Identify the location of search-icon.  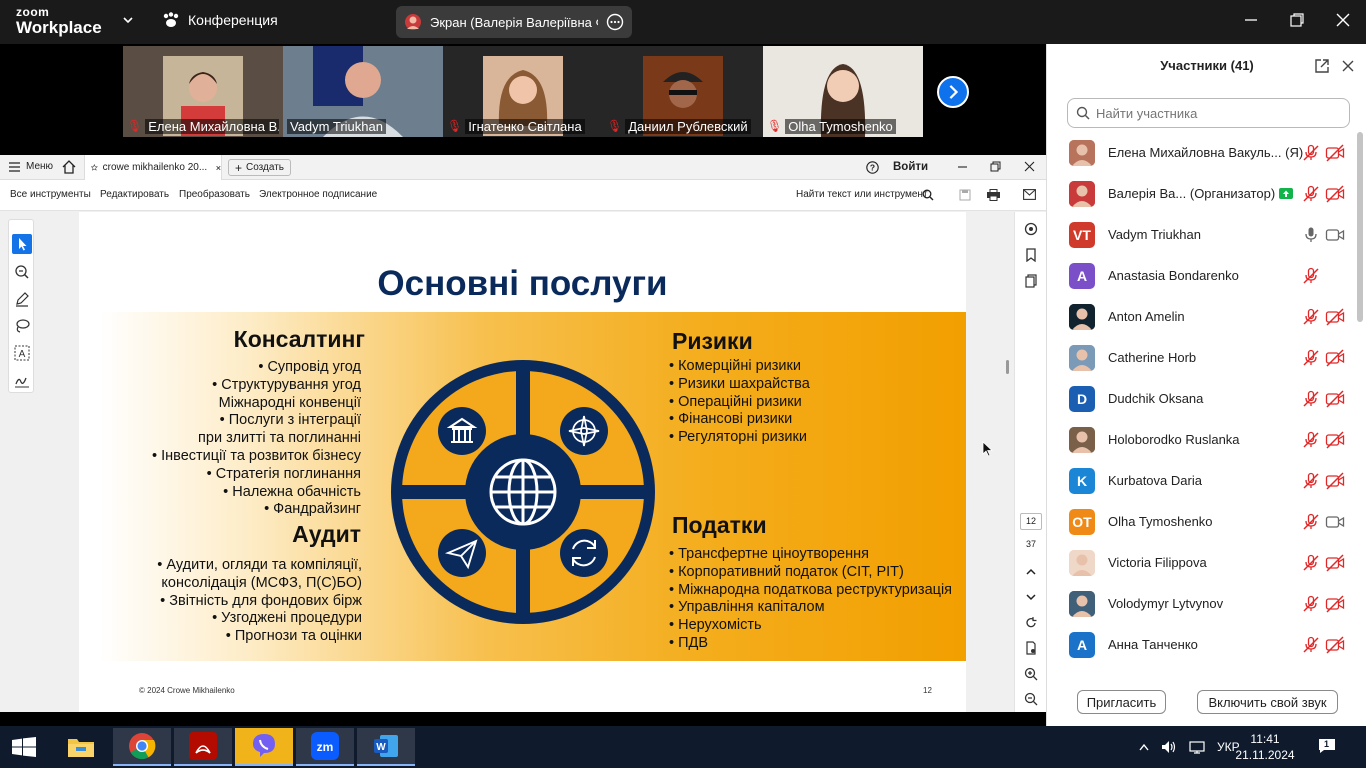
(928, 195).